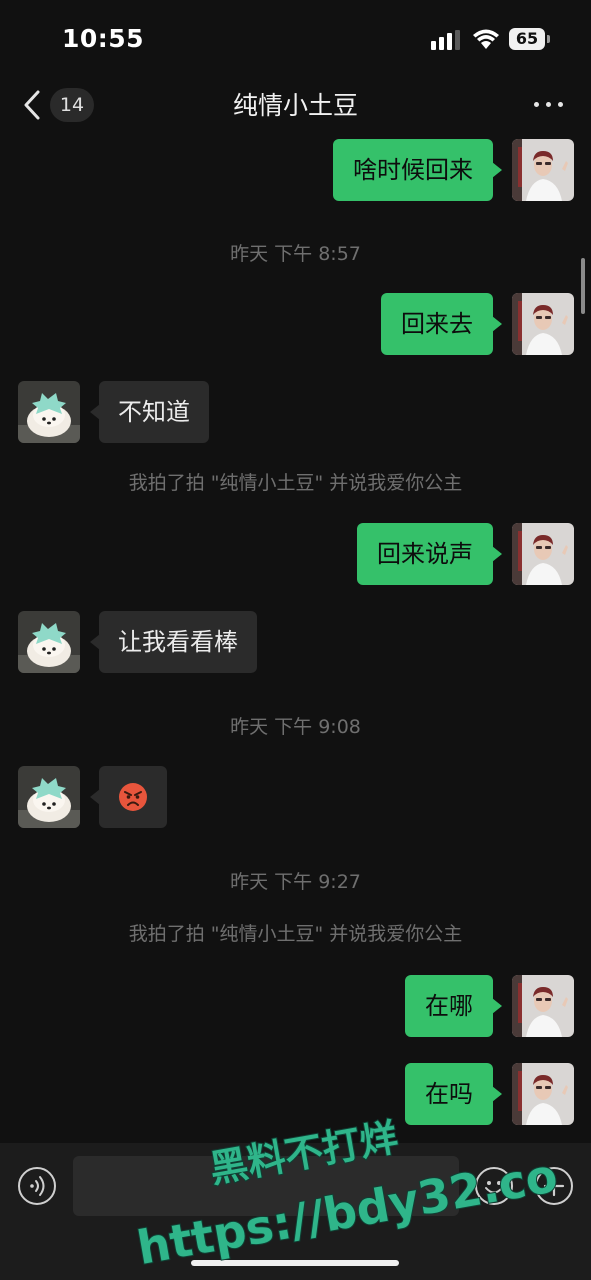  Describe the element at coordinates (295, 882) in the screenshot. I see `timestamp: 昨天 下午 9:27` at that location.